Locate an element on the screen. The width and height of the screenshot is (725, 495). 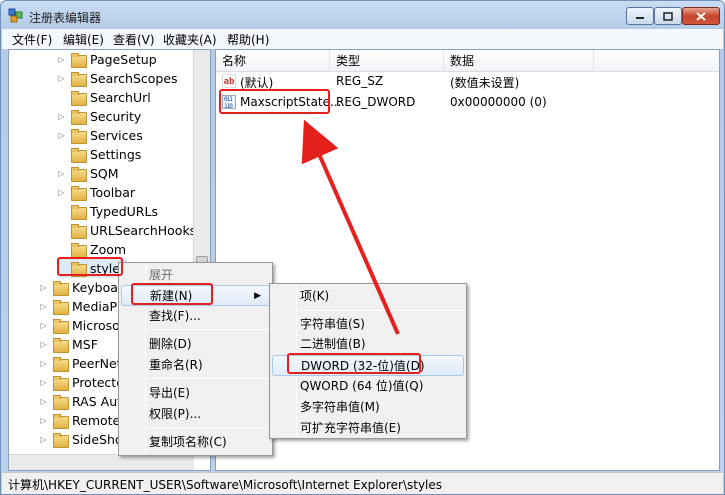
annotation-arrow is located at coordinates (350, 227).